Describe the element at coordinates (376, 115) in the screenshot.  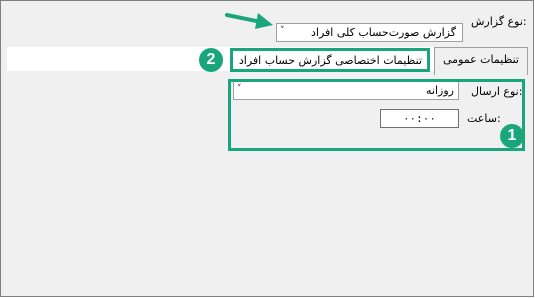
I see `annotation-box-general` at that location.